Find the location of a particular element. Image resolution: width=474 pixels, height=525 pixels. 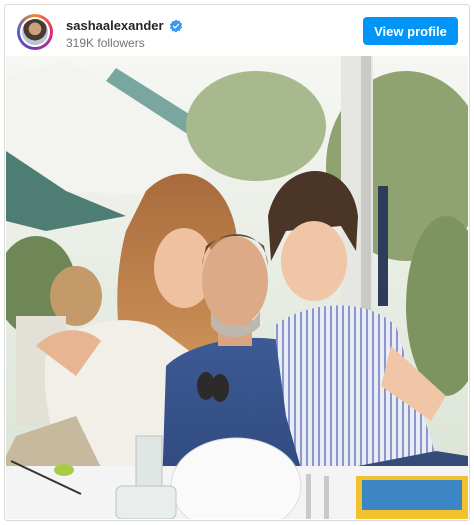

username-link: sashaalexander is located at coordinates (115, 25).